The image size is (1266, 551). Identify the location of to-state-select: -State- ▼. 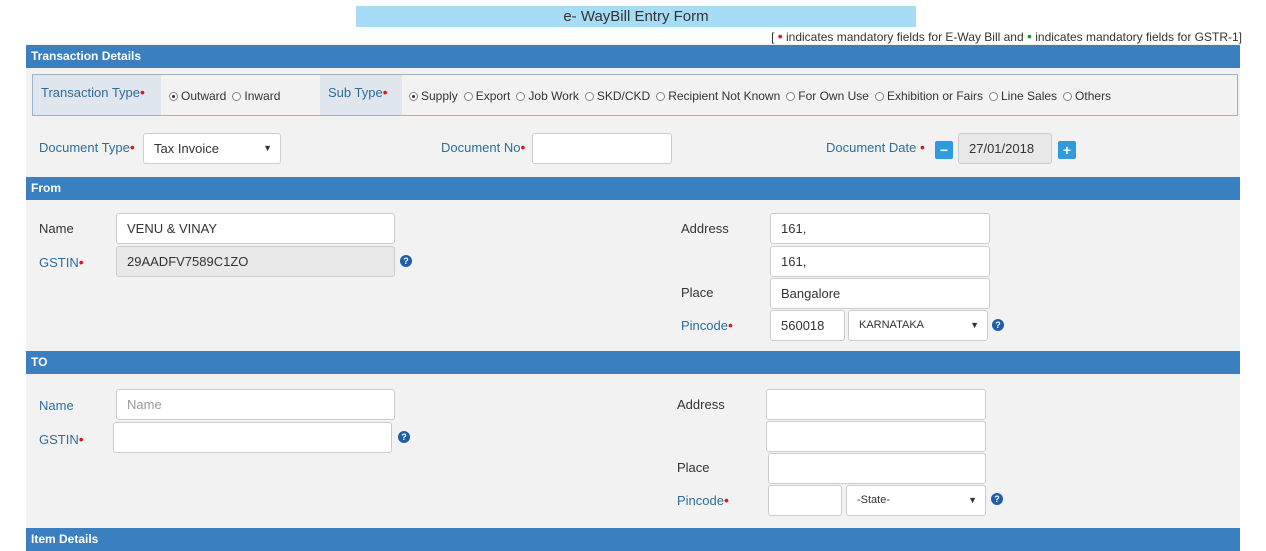
(916, 500).